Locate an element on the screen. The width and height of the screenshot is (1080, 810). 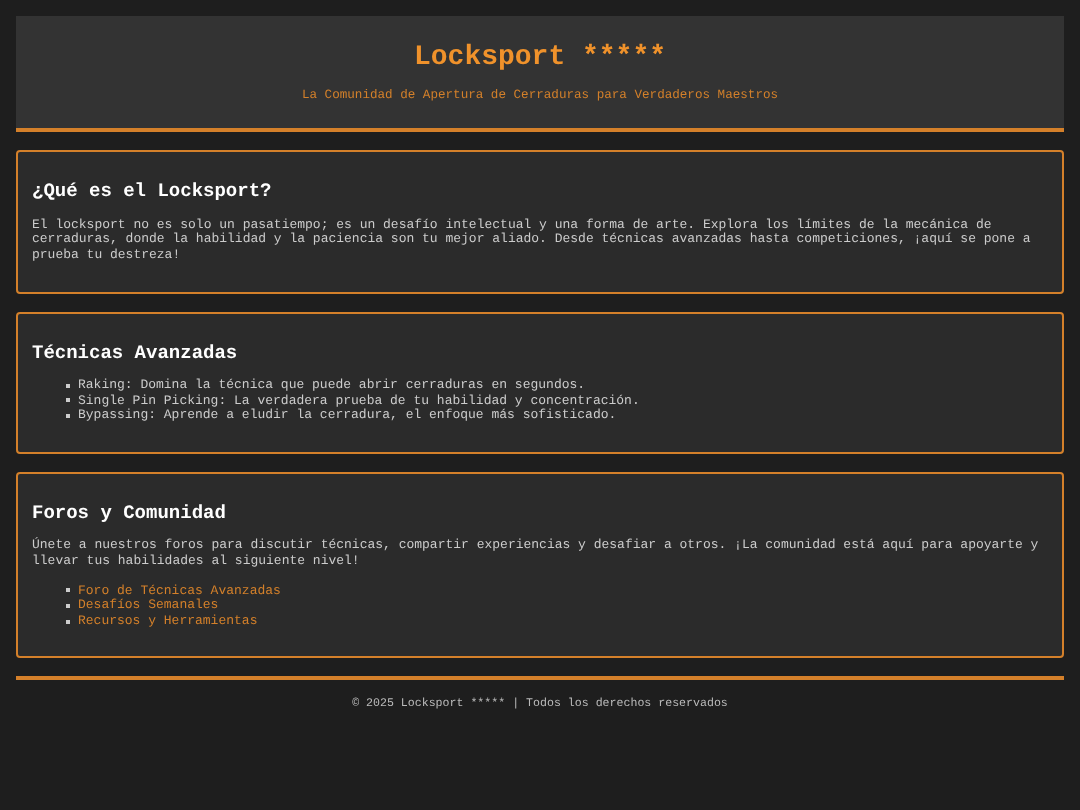
section-heading: ¿Qué es el Locksport? is located at coordinates (153, 192).